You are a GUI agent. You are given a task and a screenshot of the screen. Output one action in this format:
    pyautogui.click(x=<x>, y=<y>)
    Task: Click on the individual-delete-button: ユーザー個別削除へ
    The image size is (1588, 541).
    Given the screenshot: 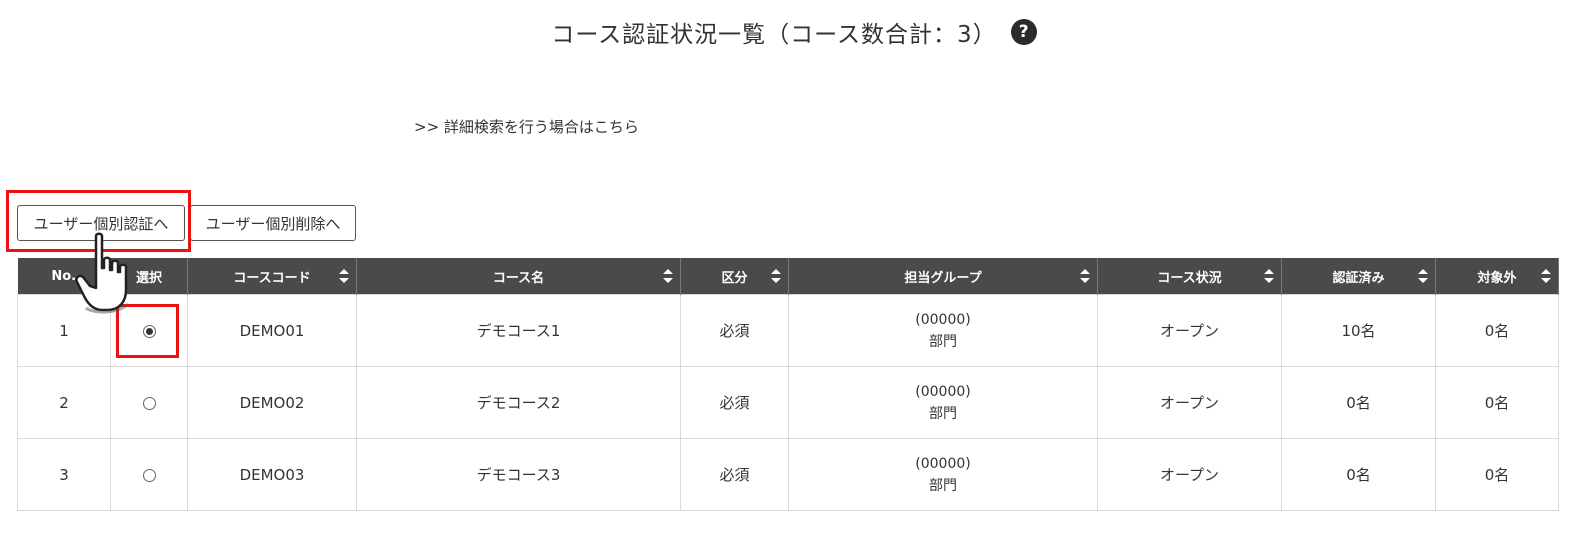 What is the action you would take?
    pyautogui.click(x=273, y=223)
    